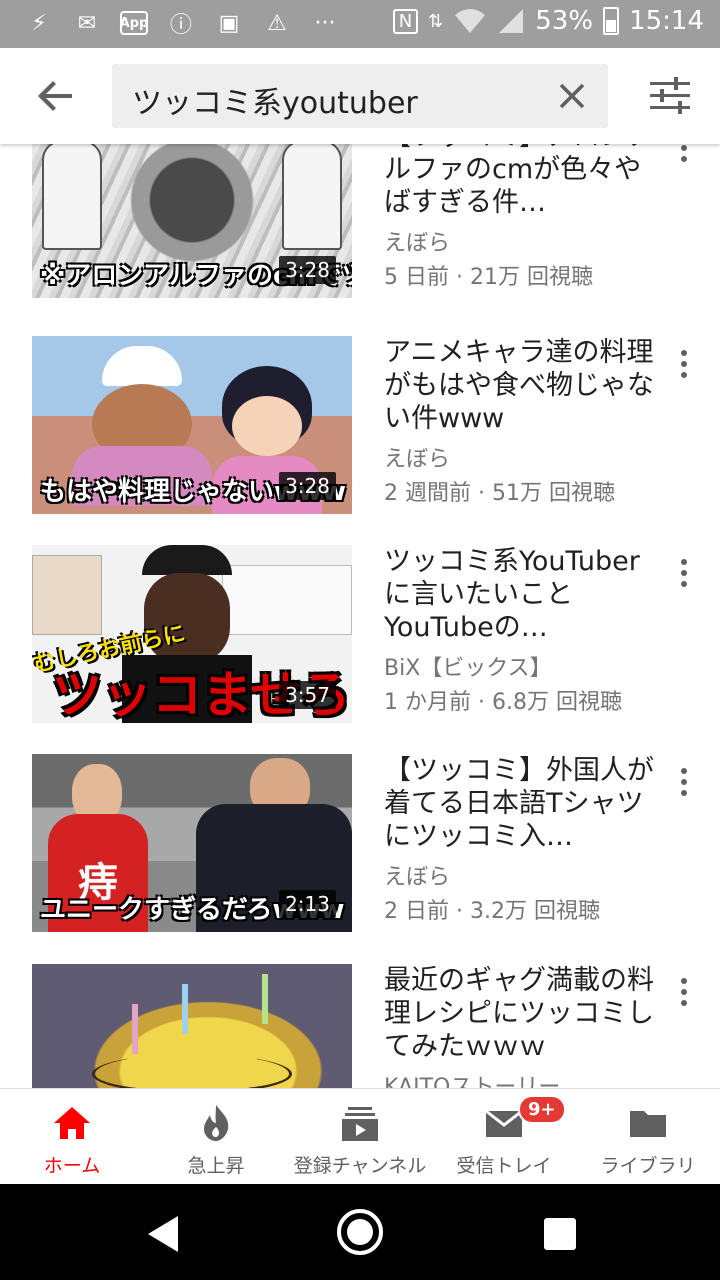 The height and width of the screenshot is (1280, 720). Describe the element at coordinates (405, 21) in the screenshot. I see `nfc-icon: N` at that location.